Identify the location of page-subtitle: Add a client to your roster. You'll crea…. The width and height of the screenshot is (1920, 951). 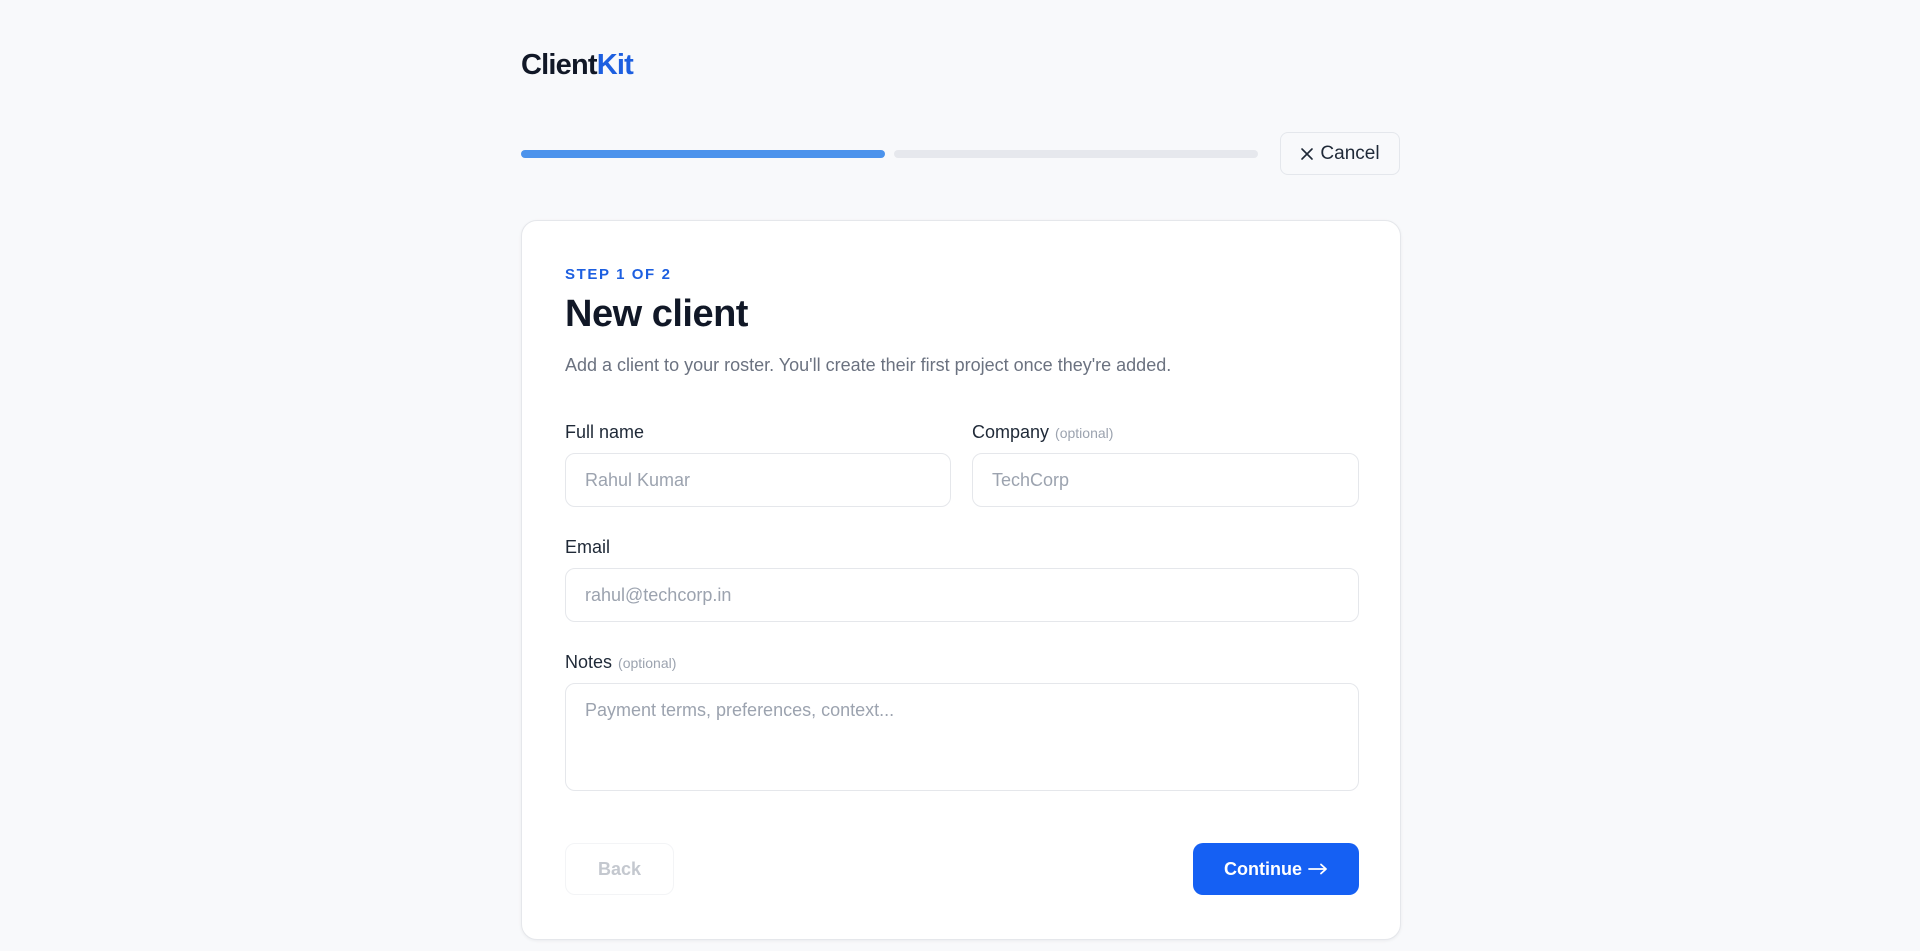
(868, 365).